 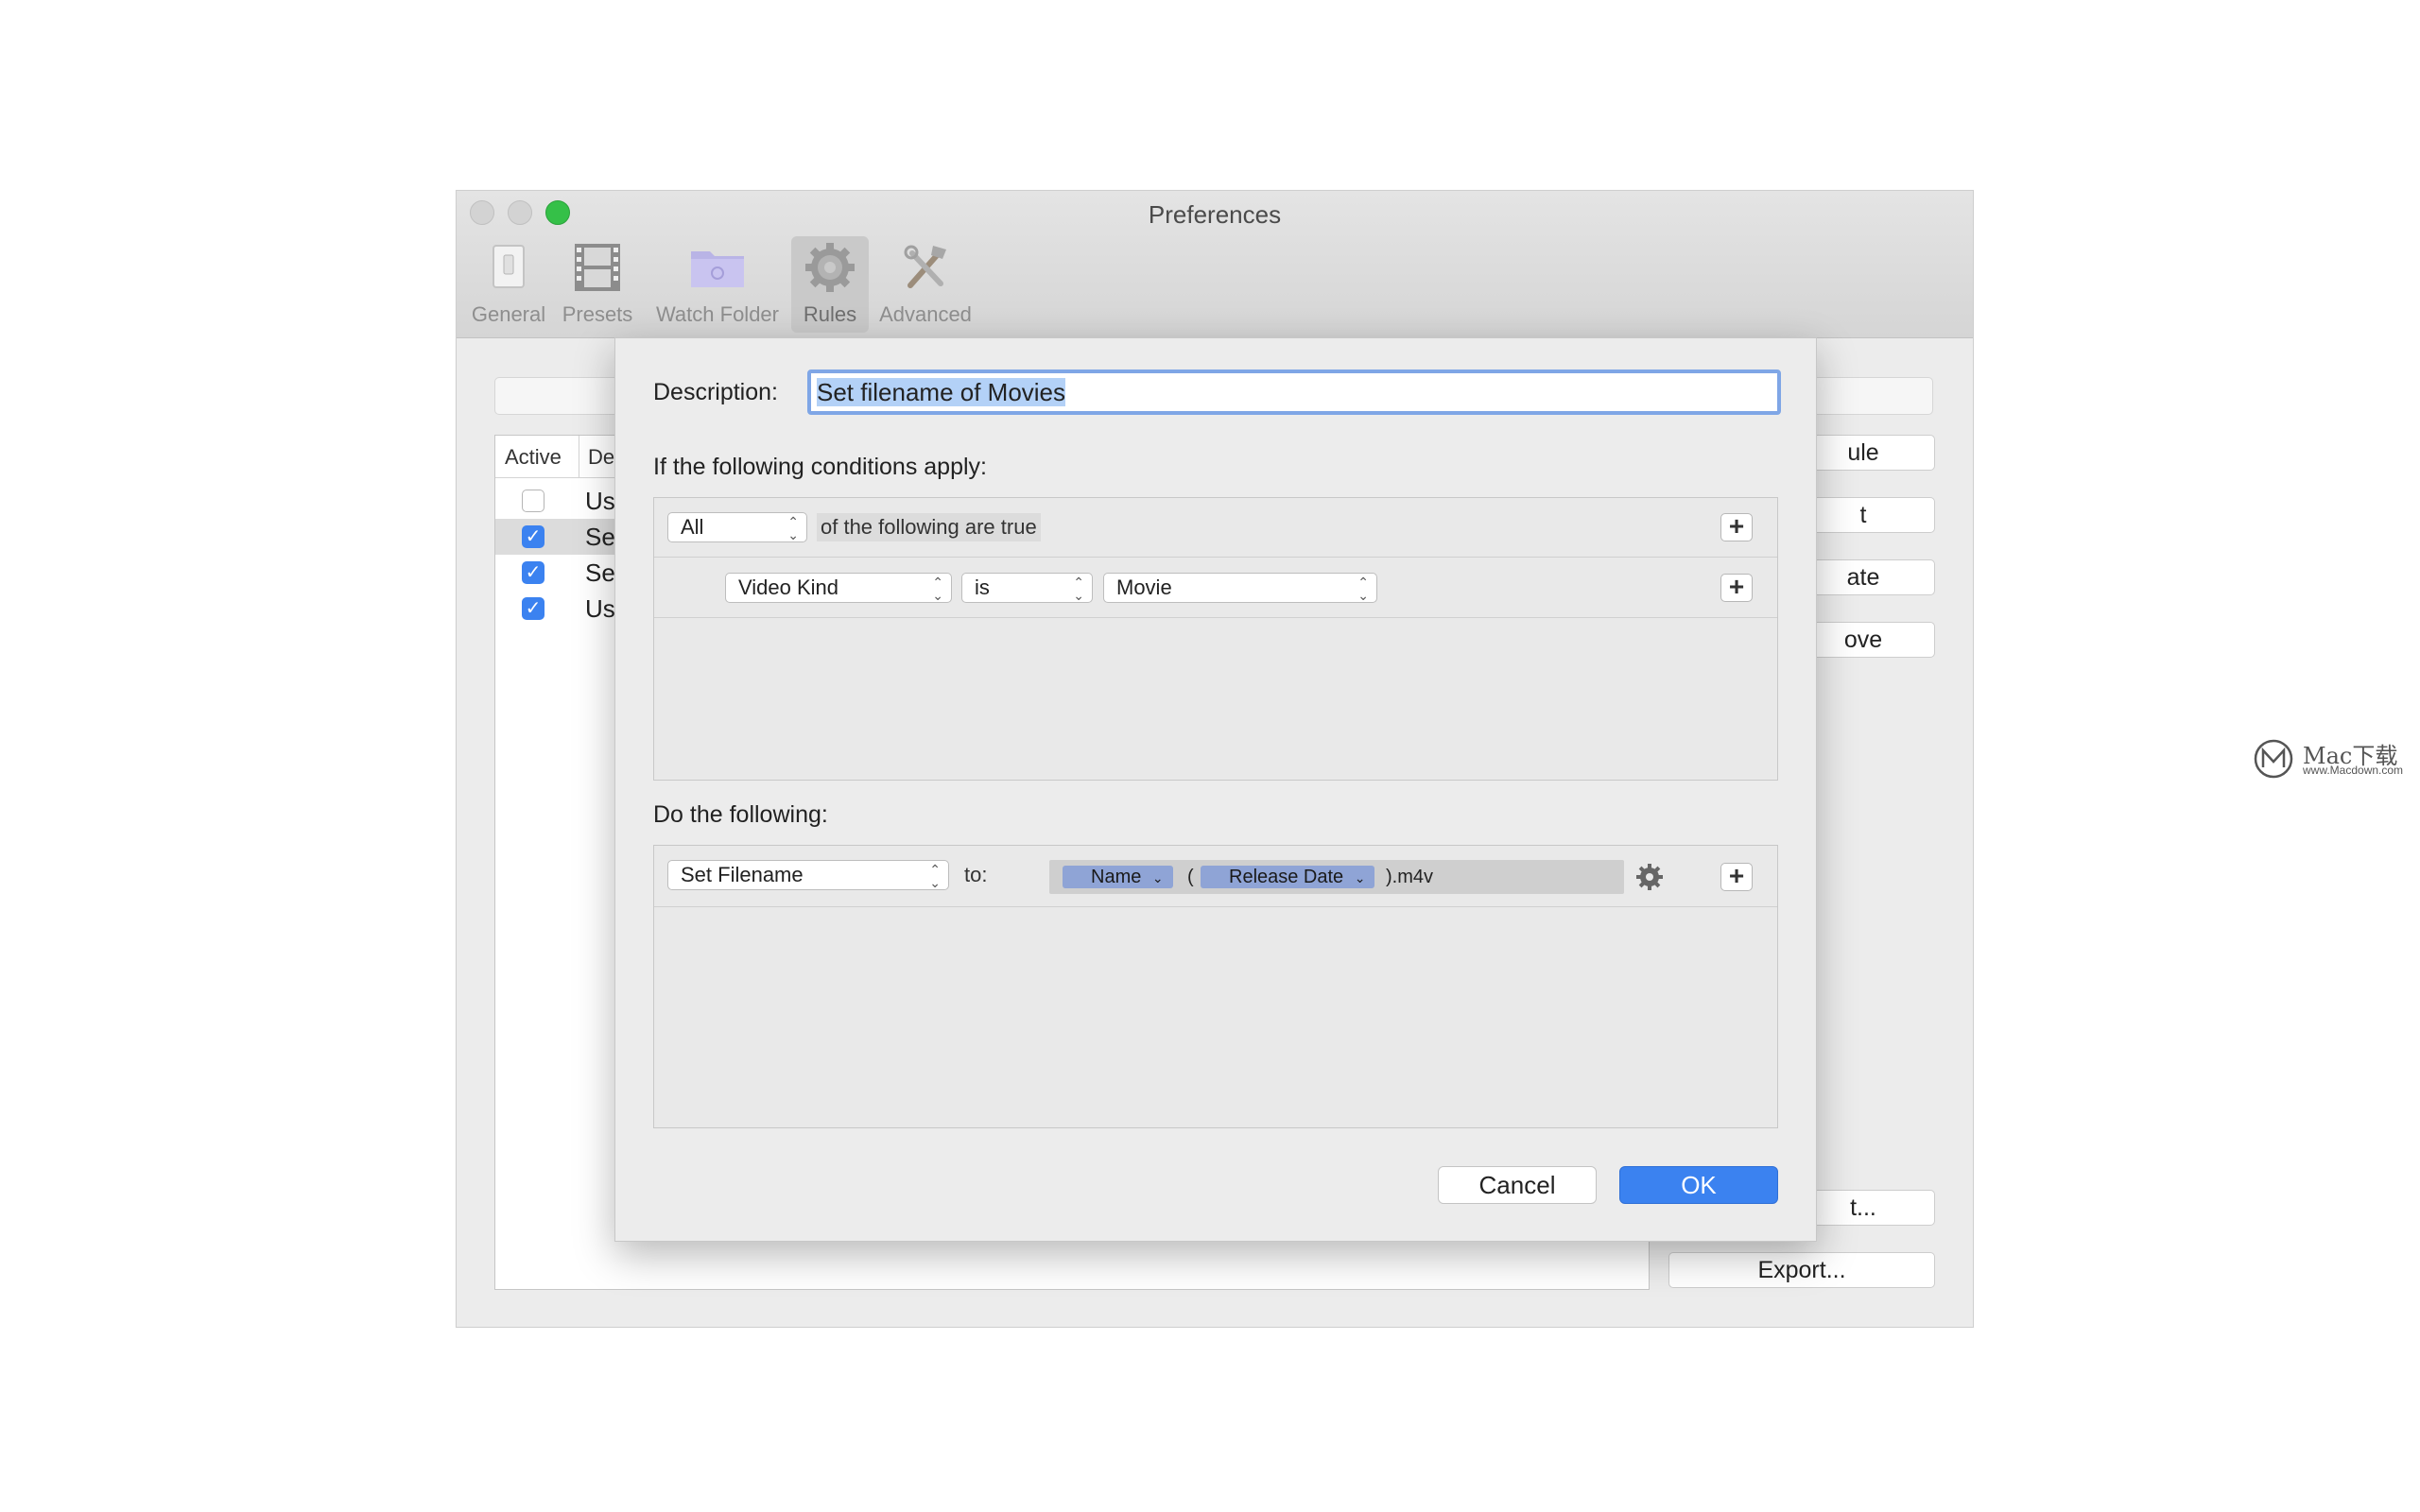 I want to click on remove-label: ove, so click(x=1863, y=640).